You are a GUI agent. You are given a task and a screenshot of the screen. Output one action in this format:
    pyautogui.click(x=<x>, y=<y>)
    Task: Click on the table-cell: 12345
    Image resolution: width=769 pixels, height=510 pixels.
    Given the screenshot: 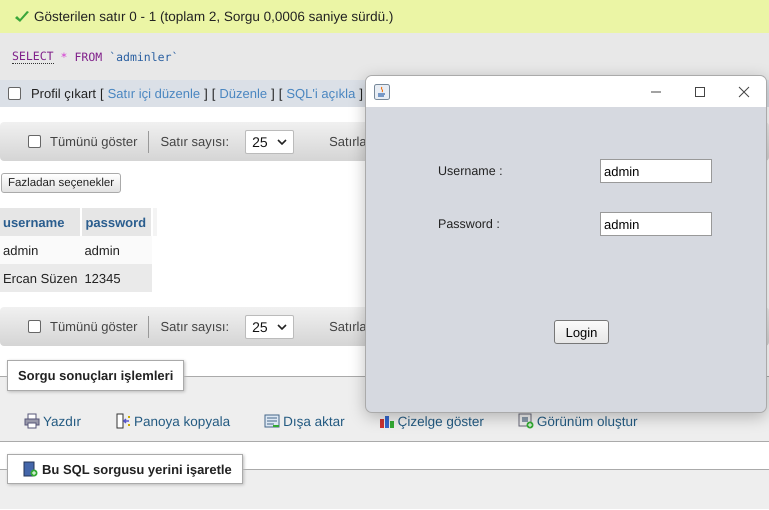 What is the action you would take?
    pyautogui.click(x=116, y=278)
    